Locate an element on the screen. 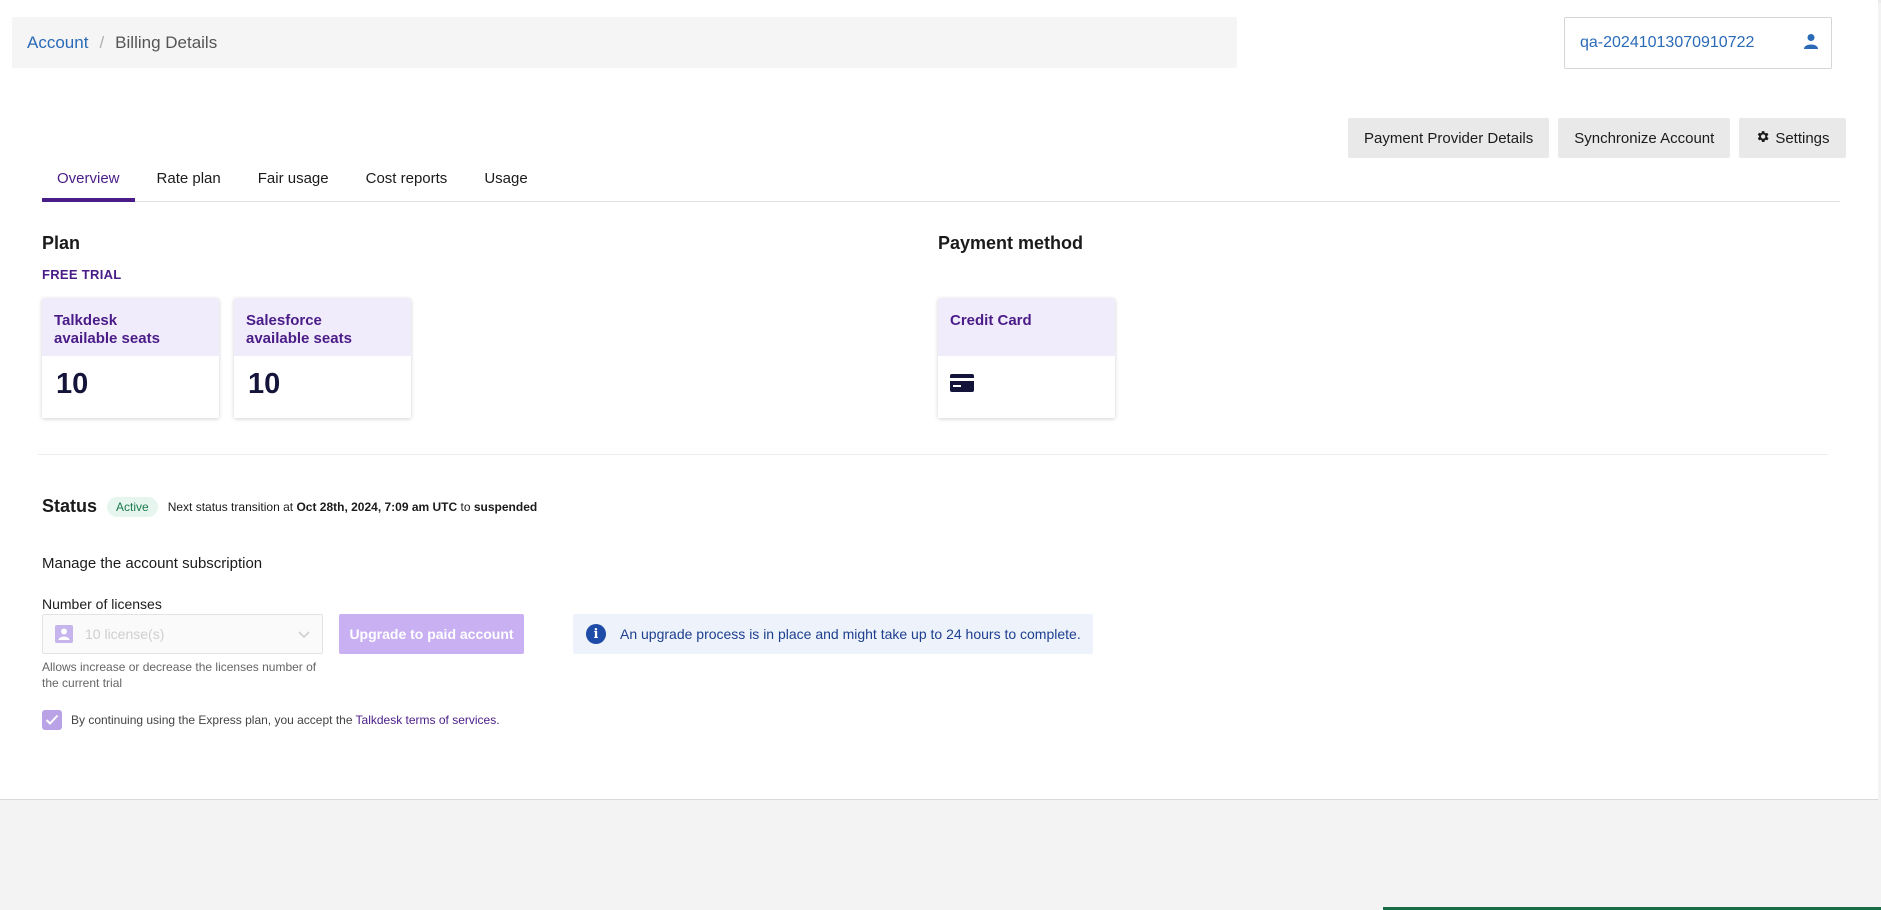 The image size is (1881, 910). talkdesk-seats-card: Talkdesk available seats 10 is located at coordinates (130, 358).